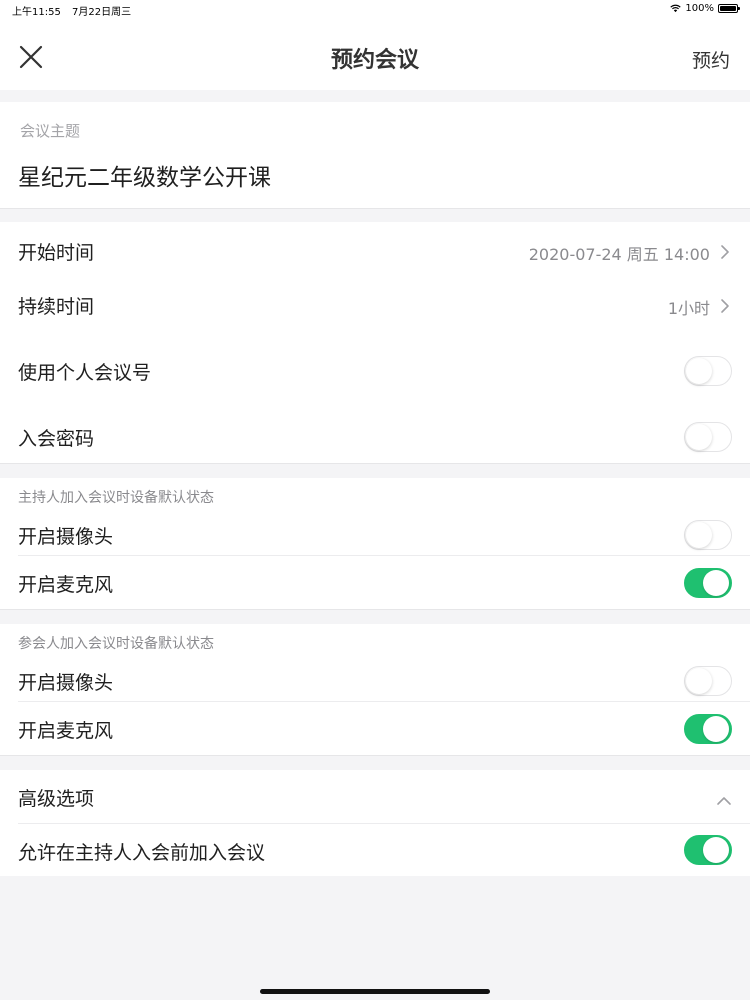  I want to click on host-camera-row: 开启摄像头, so click(375, 536).